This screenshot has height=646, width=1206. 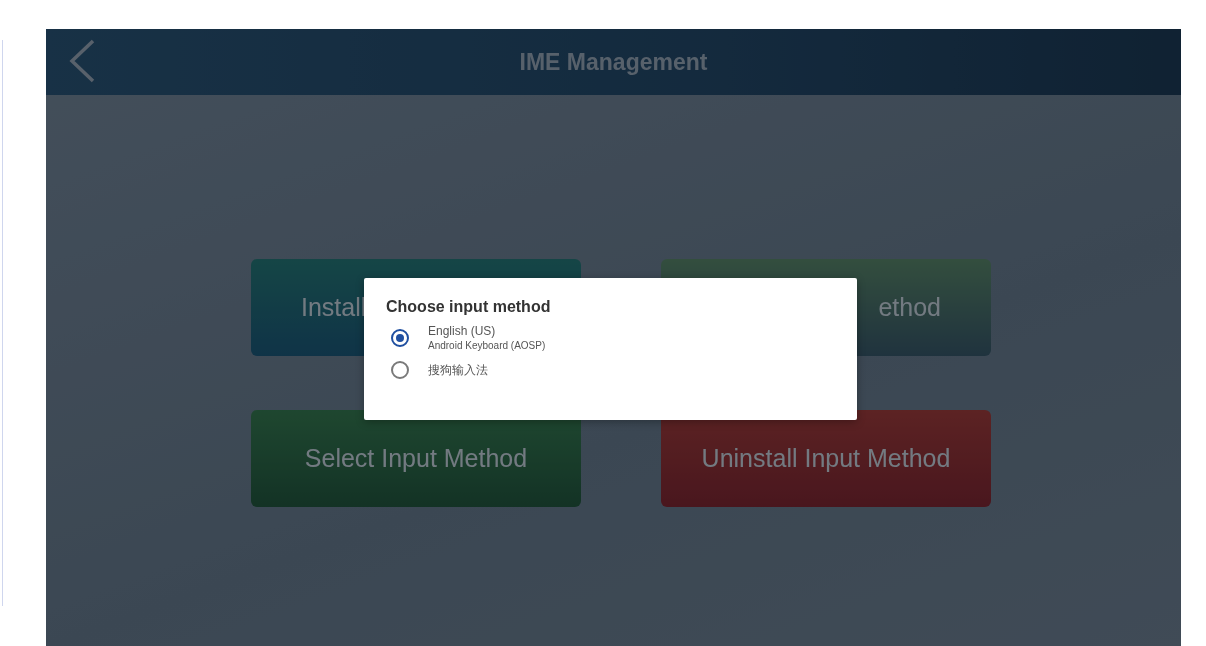 I want to click on action-button: Select Input Method, so click(x=416, y=458).